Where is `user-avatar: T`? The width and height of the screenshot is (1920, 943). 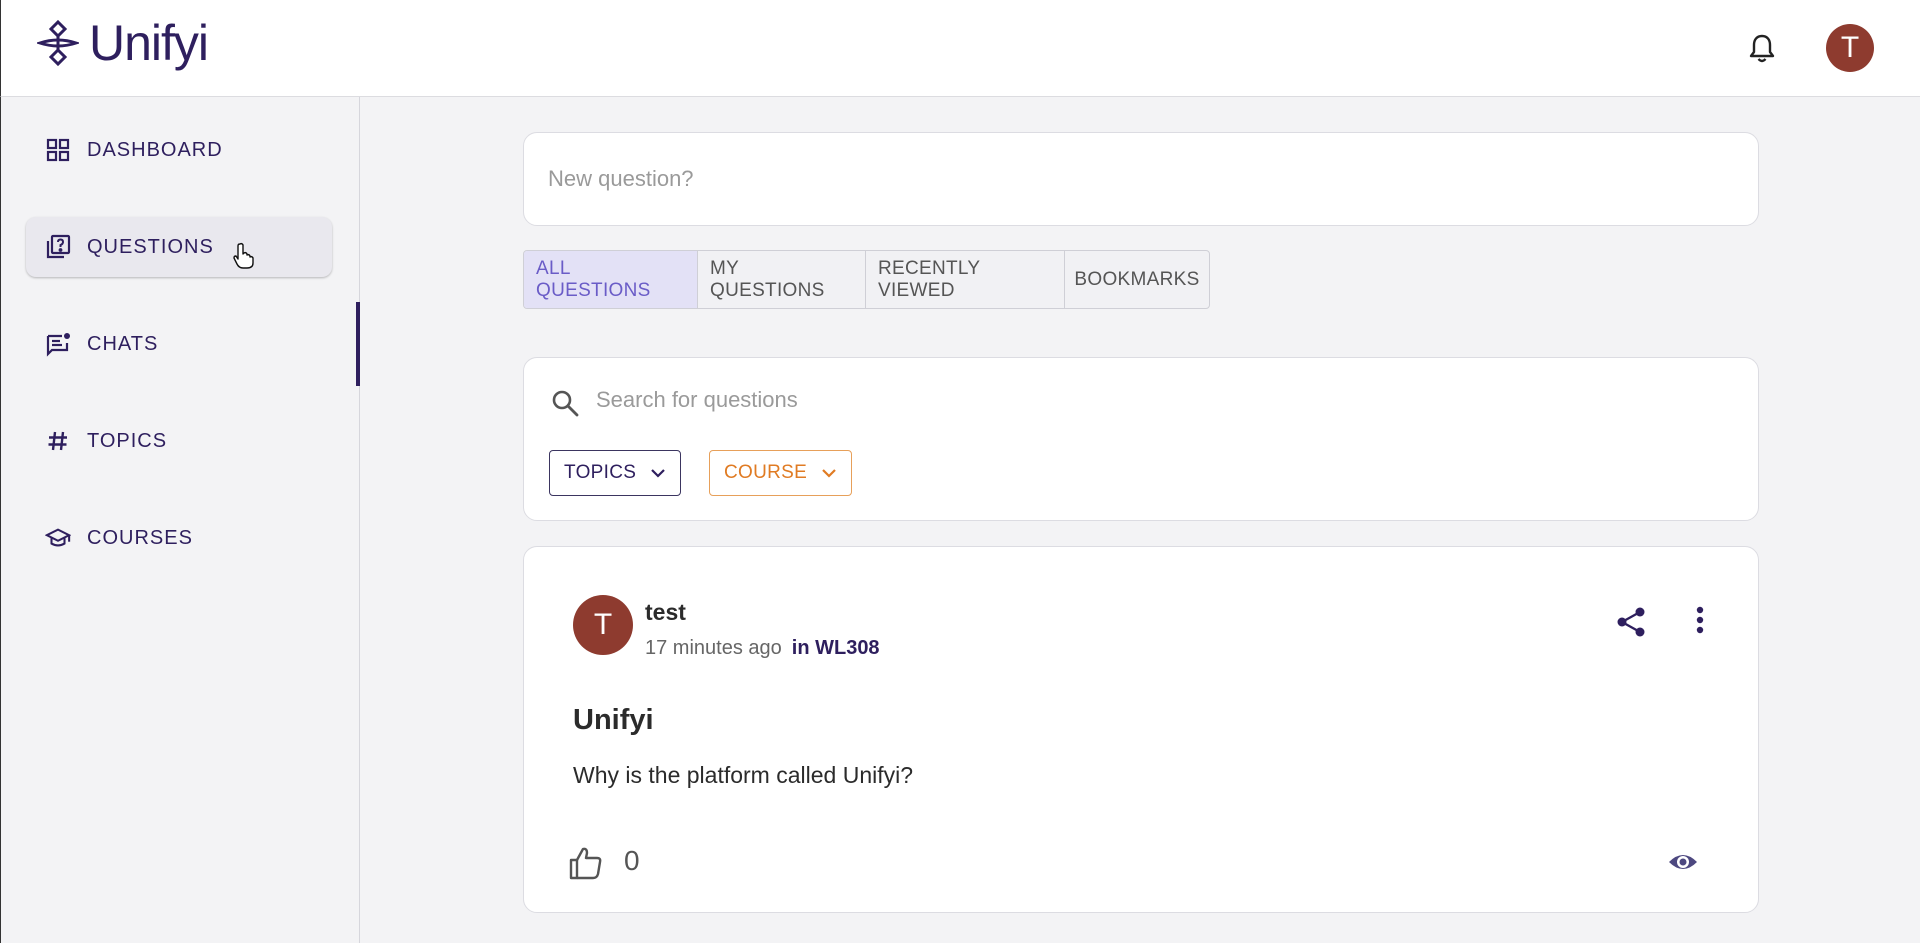
user-avatar: T is located at coordinates (1850, 48).